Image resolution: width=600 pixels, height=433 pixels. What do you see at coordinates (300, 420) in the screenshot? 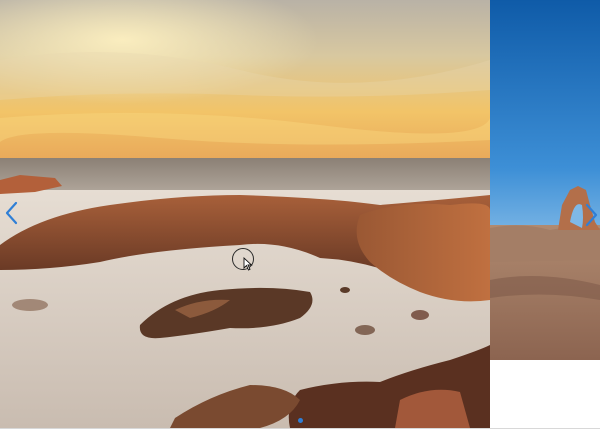
I see `carousel-indicator-dot` at bounding box center [300, 420].